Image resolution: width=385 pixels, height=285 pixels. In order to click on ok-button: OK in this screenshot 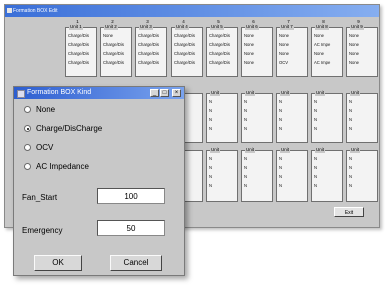, I will do `click(58, 263)`.